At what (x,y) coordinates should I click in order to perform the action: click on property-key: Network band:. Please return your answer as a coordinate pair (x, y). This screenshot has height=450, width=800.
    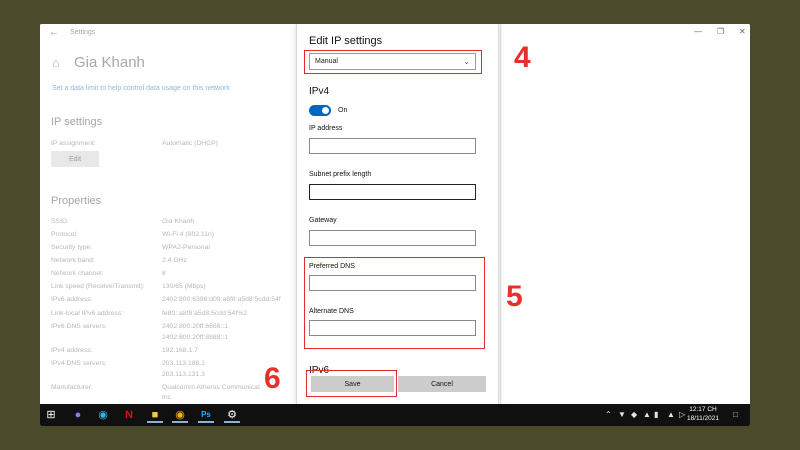
    Looking at the image, I should click on (73, 260).